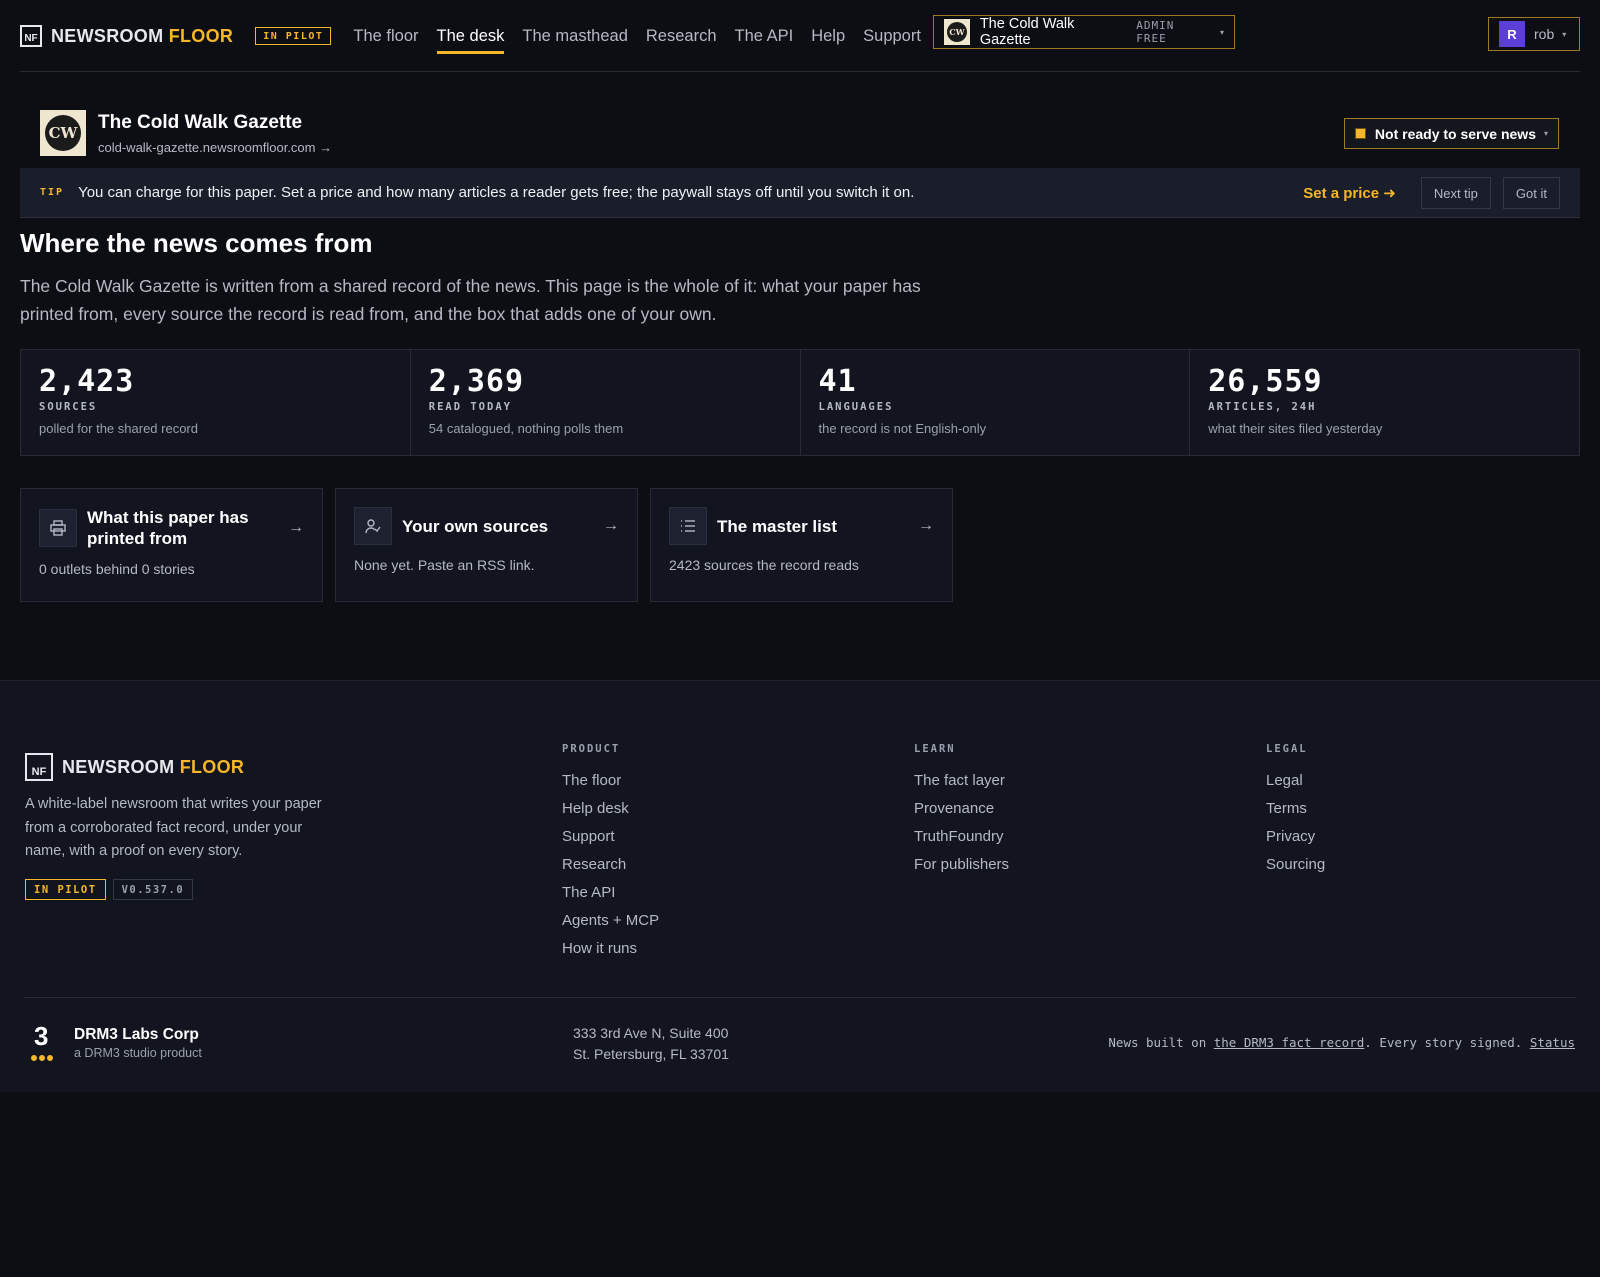 The width and height of the screenshot is (1600, 1277). What do you see at coordinates (800, 997) in the screenshot?
I see `footer-divider` at bounding box center [800, 997].